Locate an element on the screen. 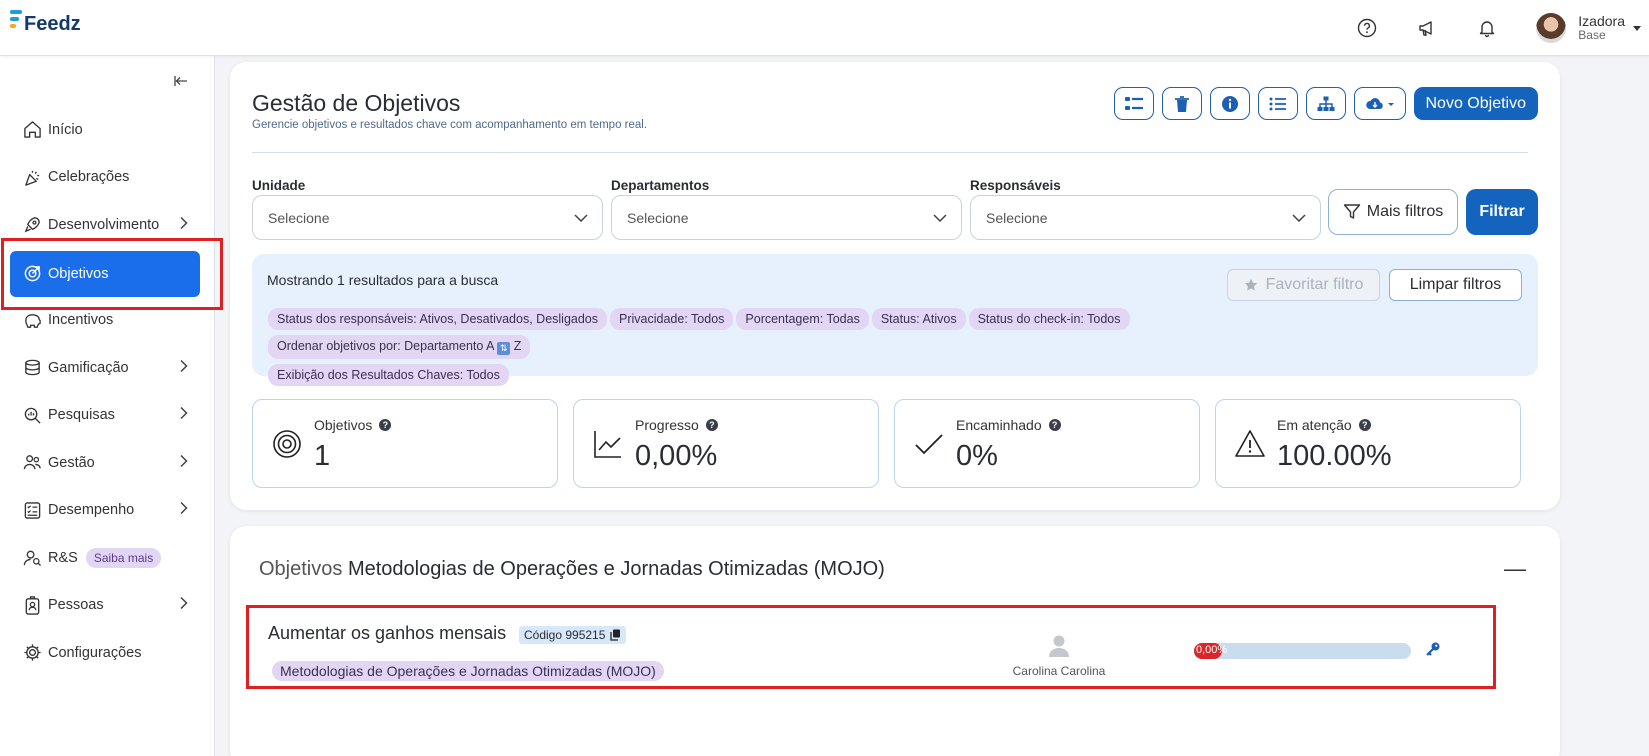 The width and height of the screenshot is (1649, 756). sidebar-item-pessoas: Pessoas is located at coordinates (105, 606).